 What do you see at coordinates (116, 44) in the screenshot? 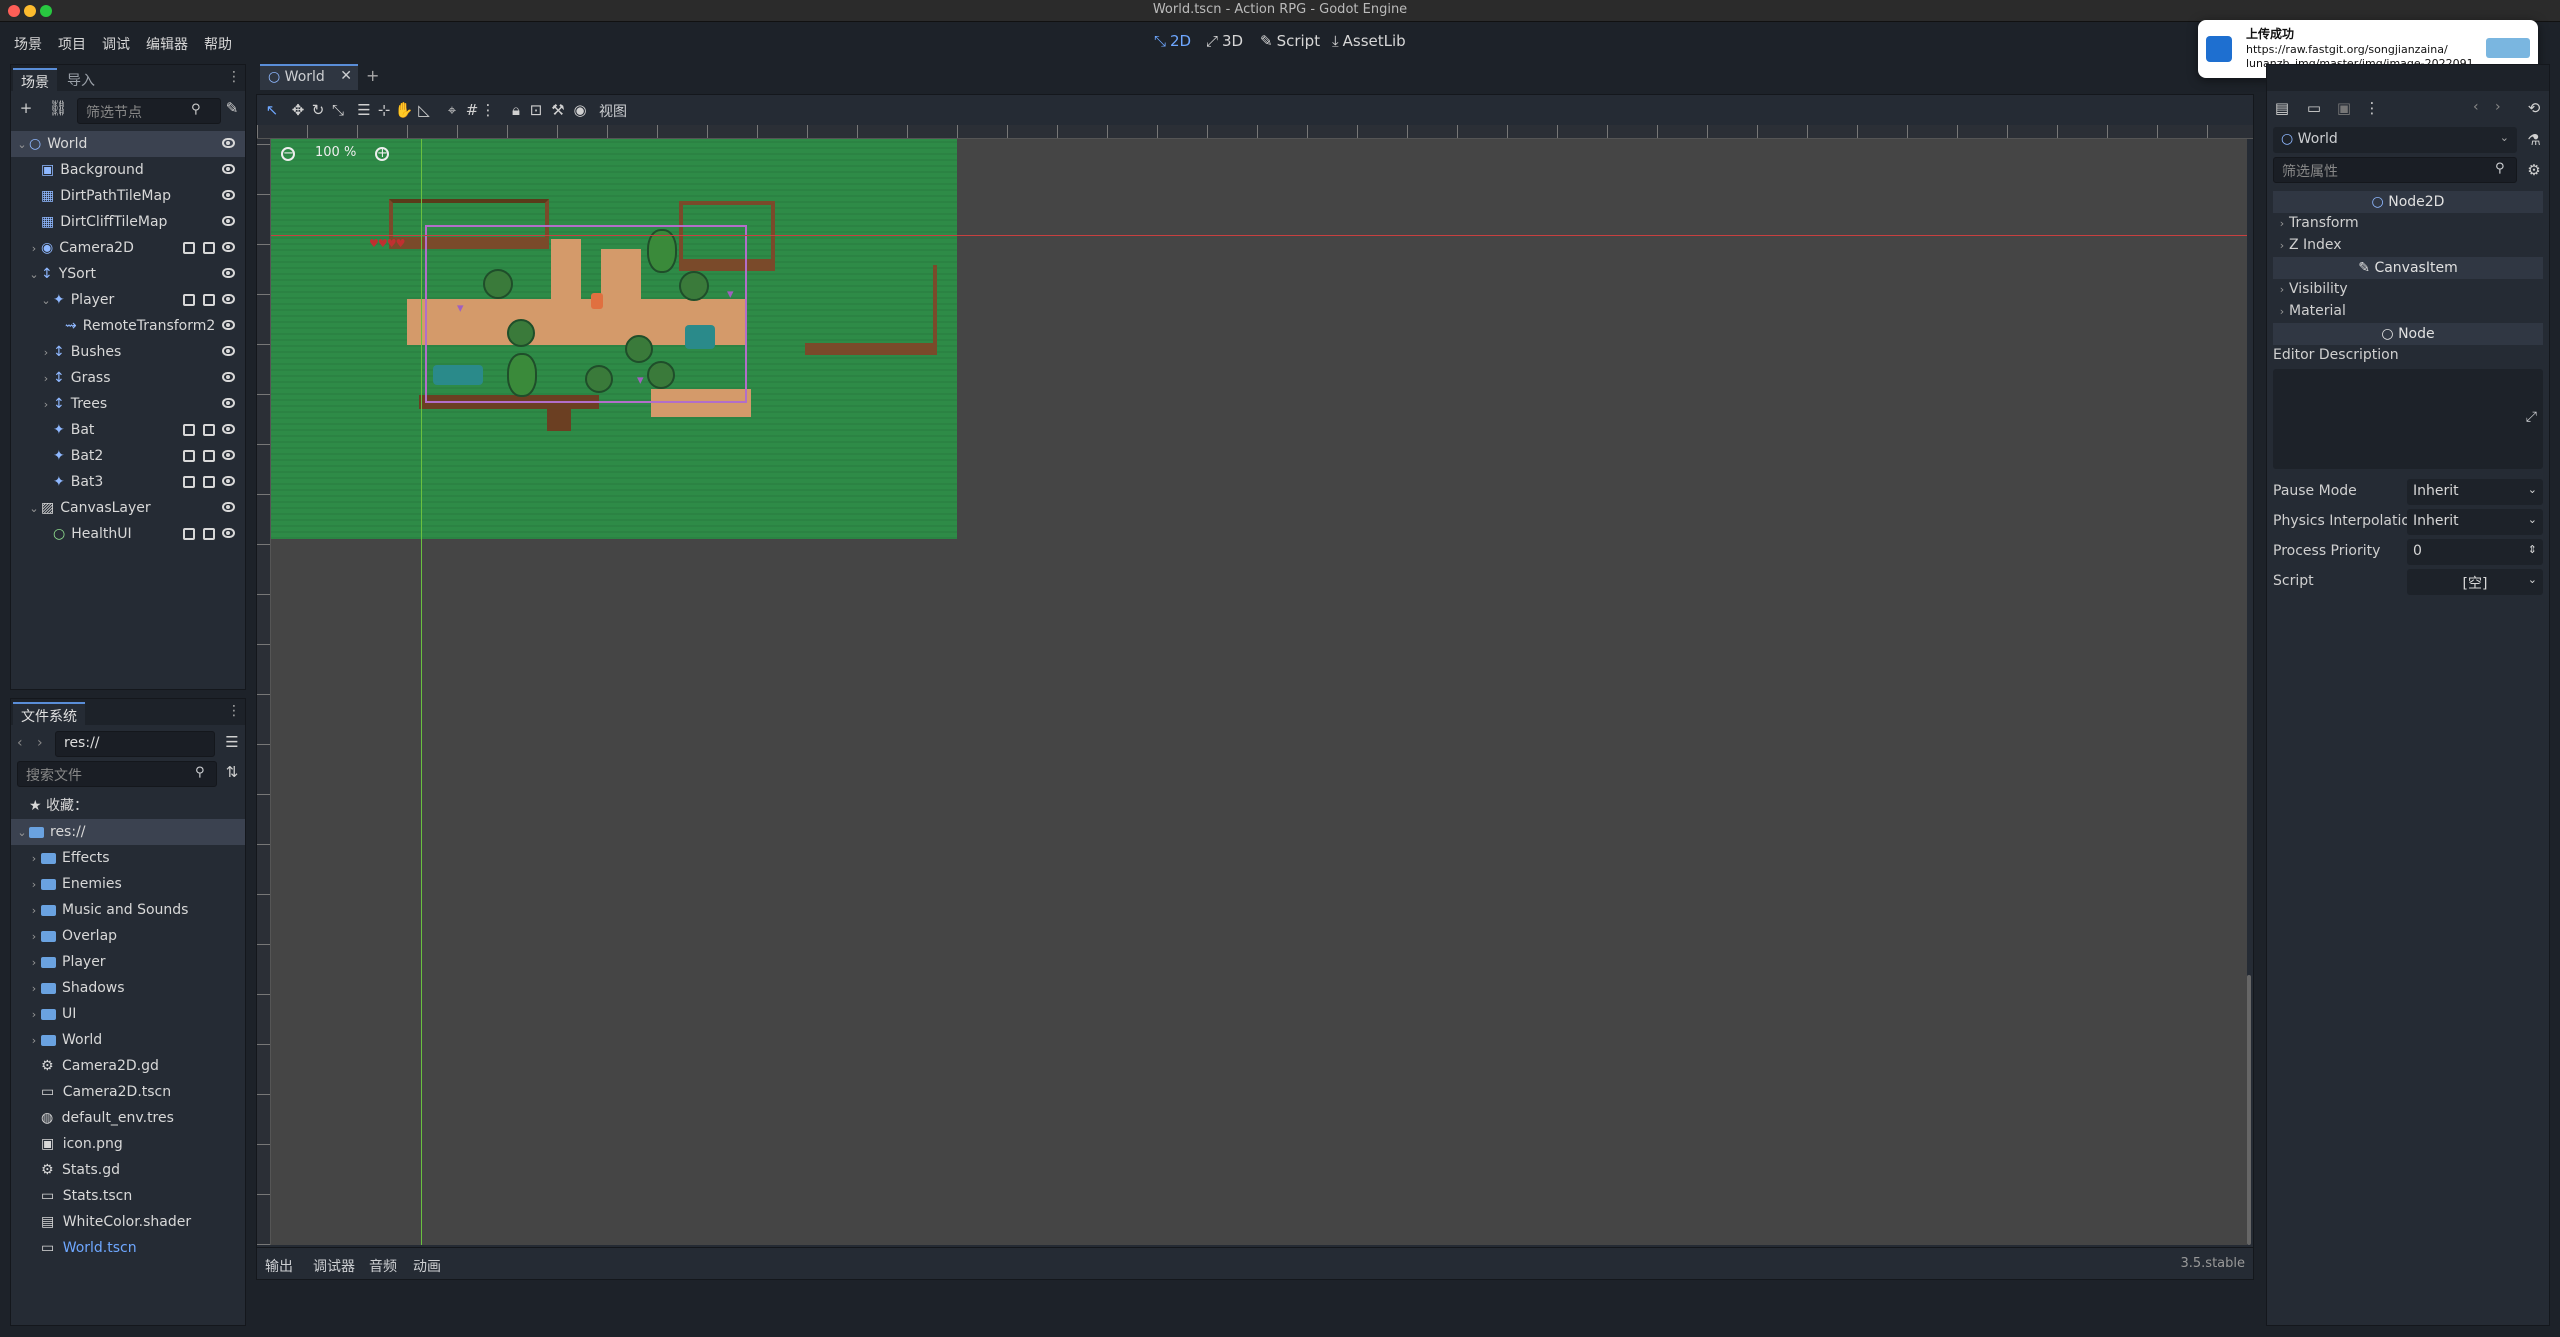
I see `menu-debug: 调试` at bounding box center [116, 44].